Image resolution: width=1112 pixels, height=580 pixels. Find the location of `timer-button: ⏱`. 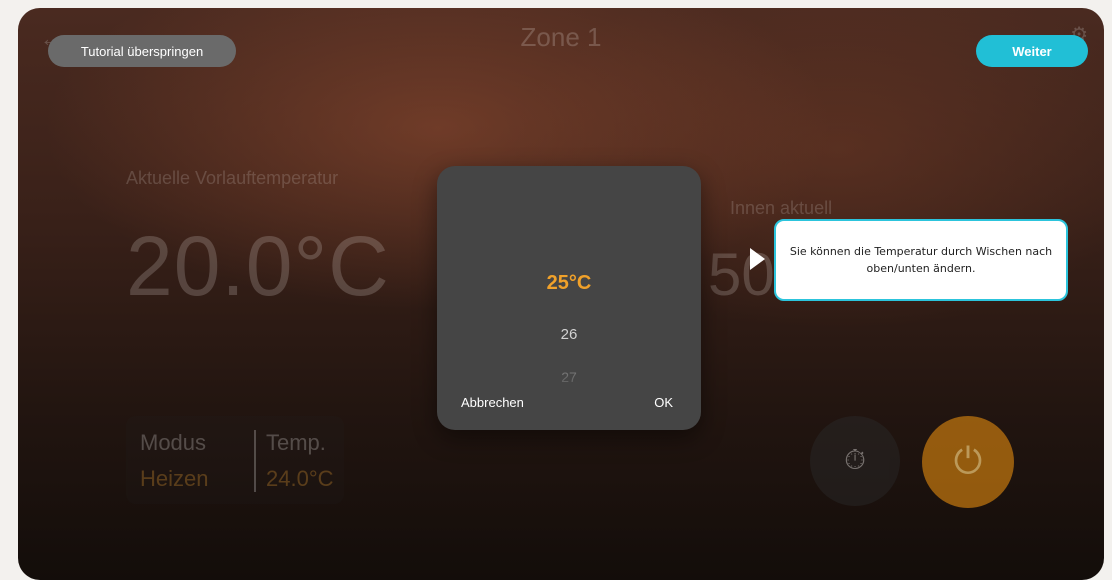

timer-button: ⏱ is located at coordinates (855, 461).